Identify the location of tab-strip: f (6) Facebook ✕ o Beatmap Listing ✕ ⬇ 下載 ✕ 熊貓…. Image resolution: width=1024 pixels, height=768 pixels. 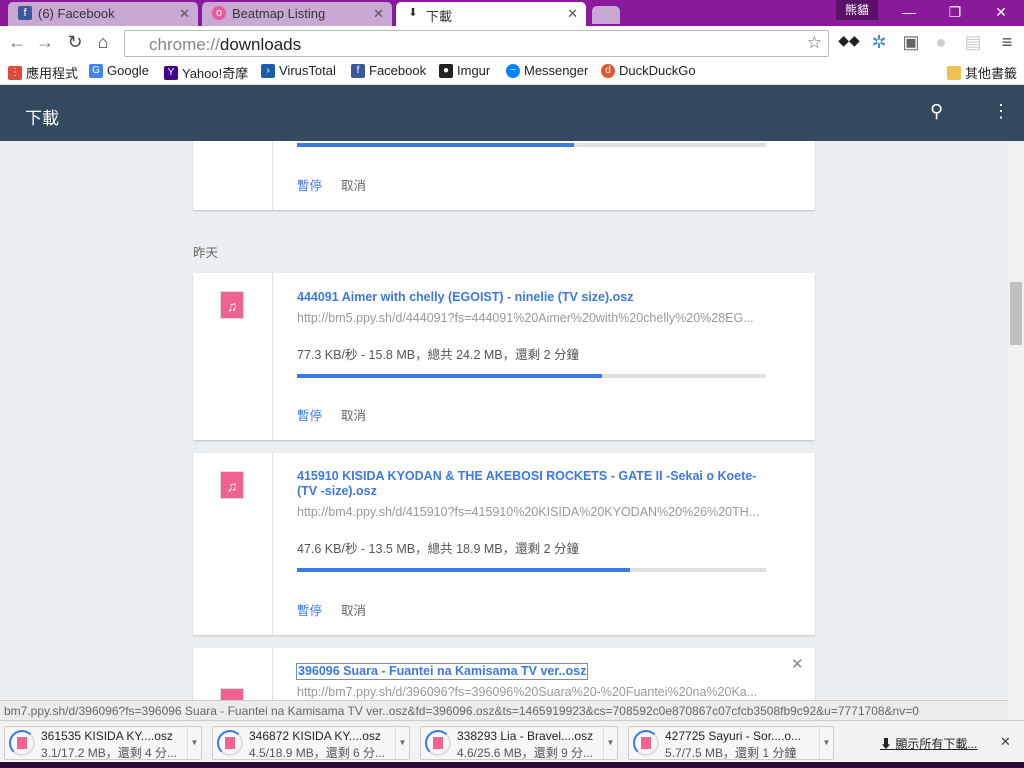
(512, 13).